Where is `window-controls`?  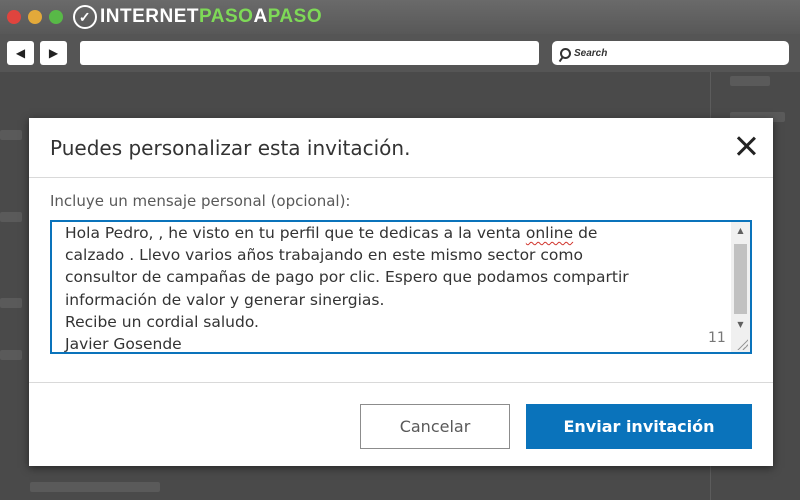
window-controls is located at coordinates (35, 17).